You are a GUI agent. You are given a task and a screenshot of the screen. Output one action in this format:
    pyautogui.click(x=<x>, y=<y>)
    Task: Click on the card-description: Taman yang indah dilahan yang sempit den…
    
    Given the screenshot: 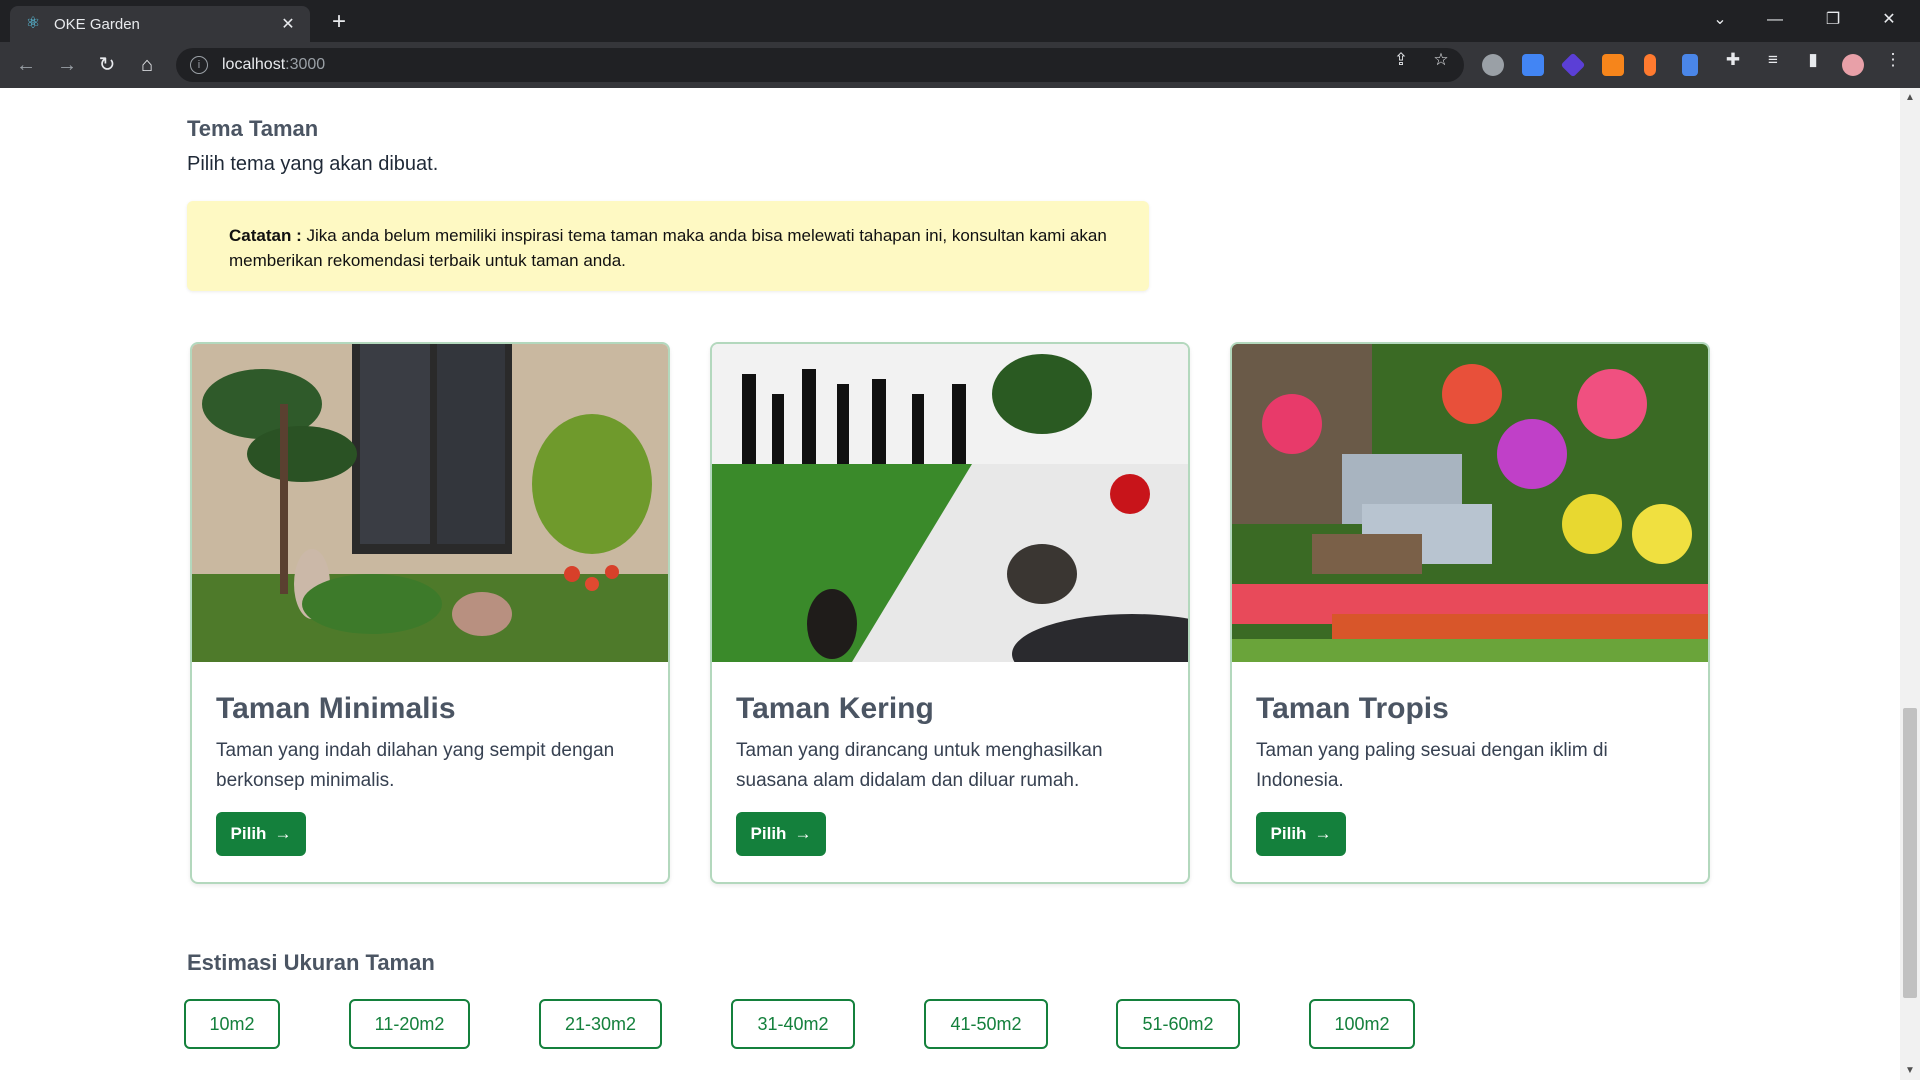 What is the action you would take?
    pyautogui.click(x=415, y=765)
    